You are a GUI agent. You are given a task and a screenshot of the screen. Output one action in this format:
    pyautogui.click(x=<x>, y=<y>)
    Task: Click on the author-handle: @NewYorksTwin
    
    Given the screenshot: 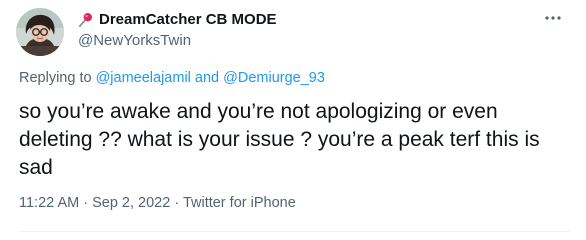 What is the action you would take?
    pyautogui.click(x=134, y=41)
    